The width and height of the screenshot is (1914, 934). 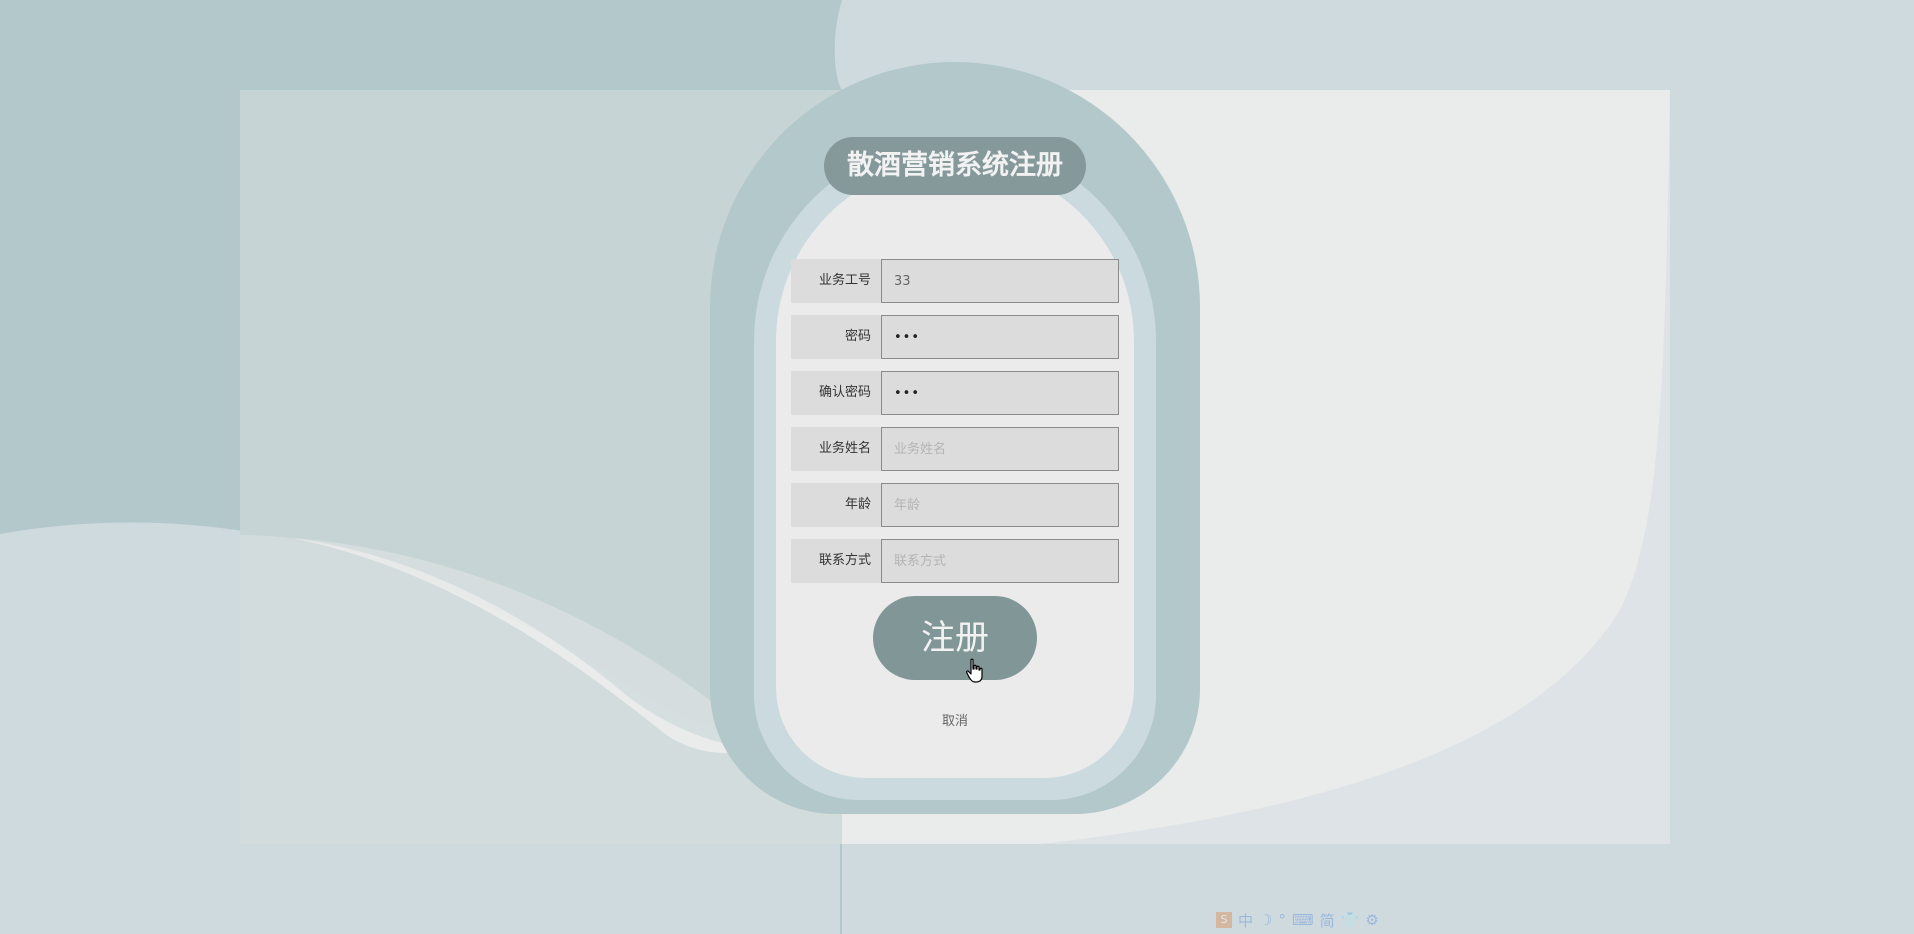 What do you see at coordinates (955, 719) in the screenshot?
I see `cancel-link: 取消` at bounding box center [955, 719].